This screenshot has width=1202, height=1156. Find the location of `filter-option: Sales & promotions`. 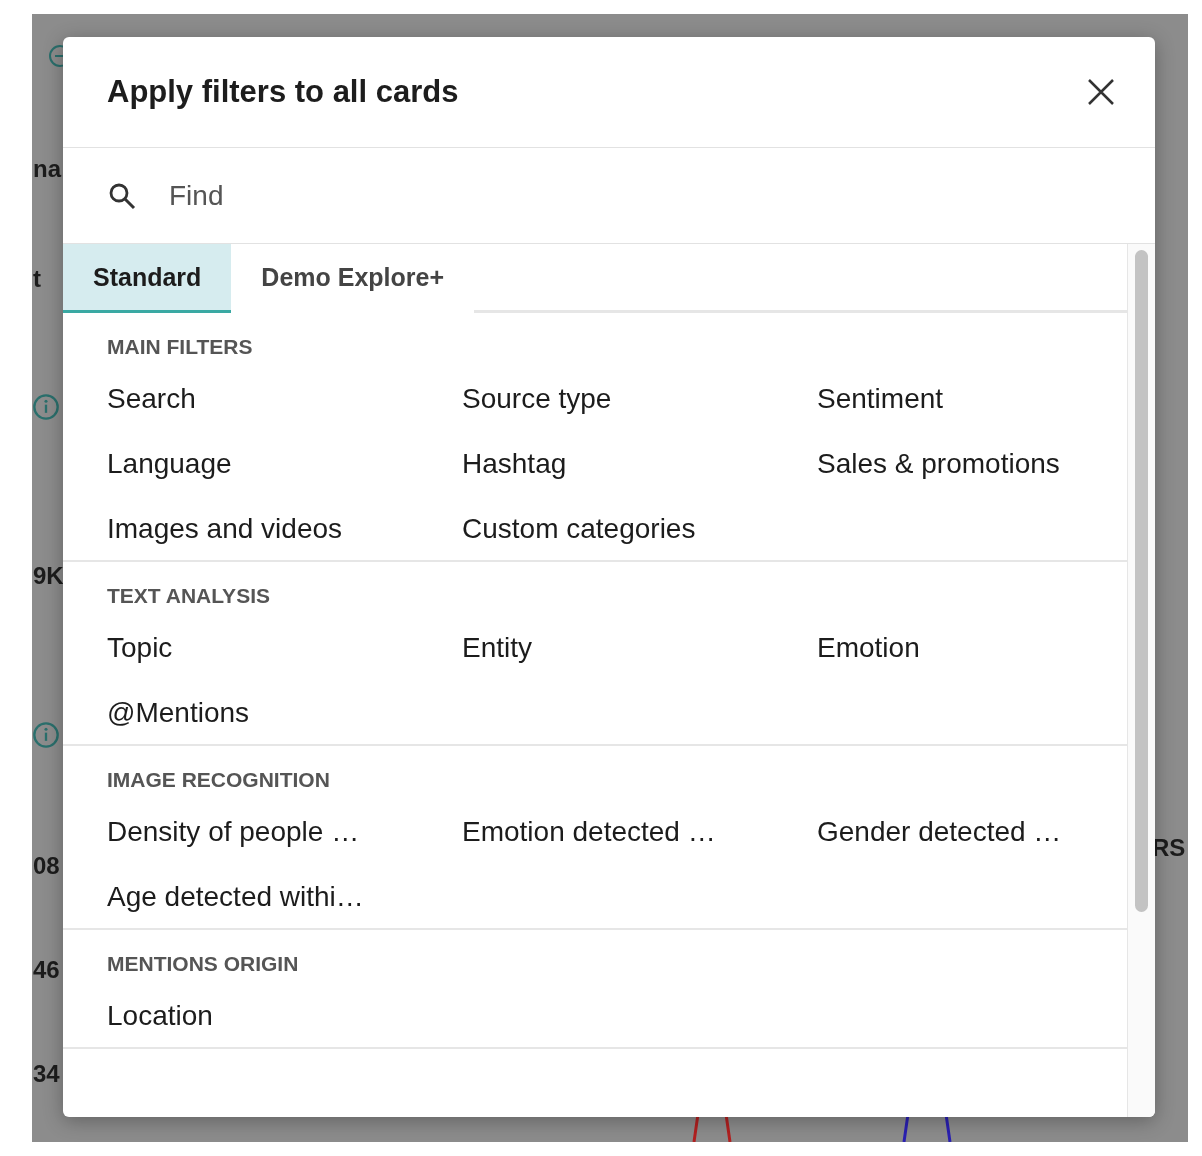

filter-option: Sales & promotions is located at coordinates (950, 463).